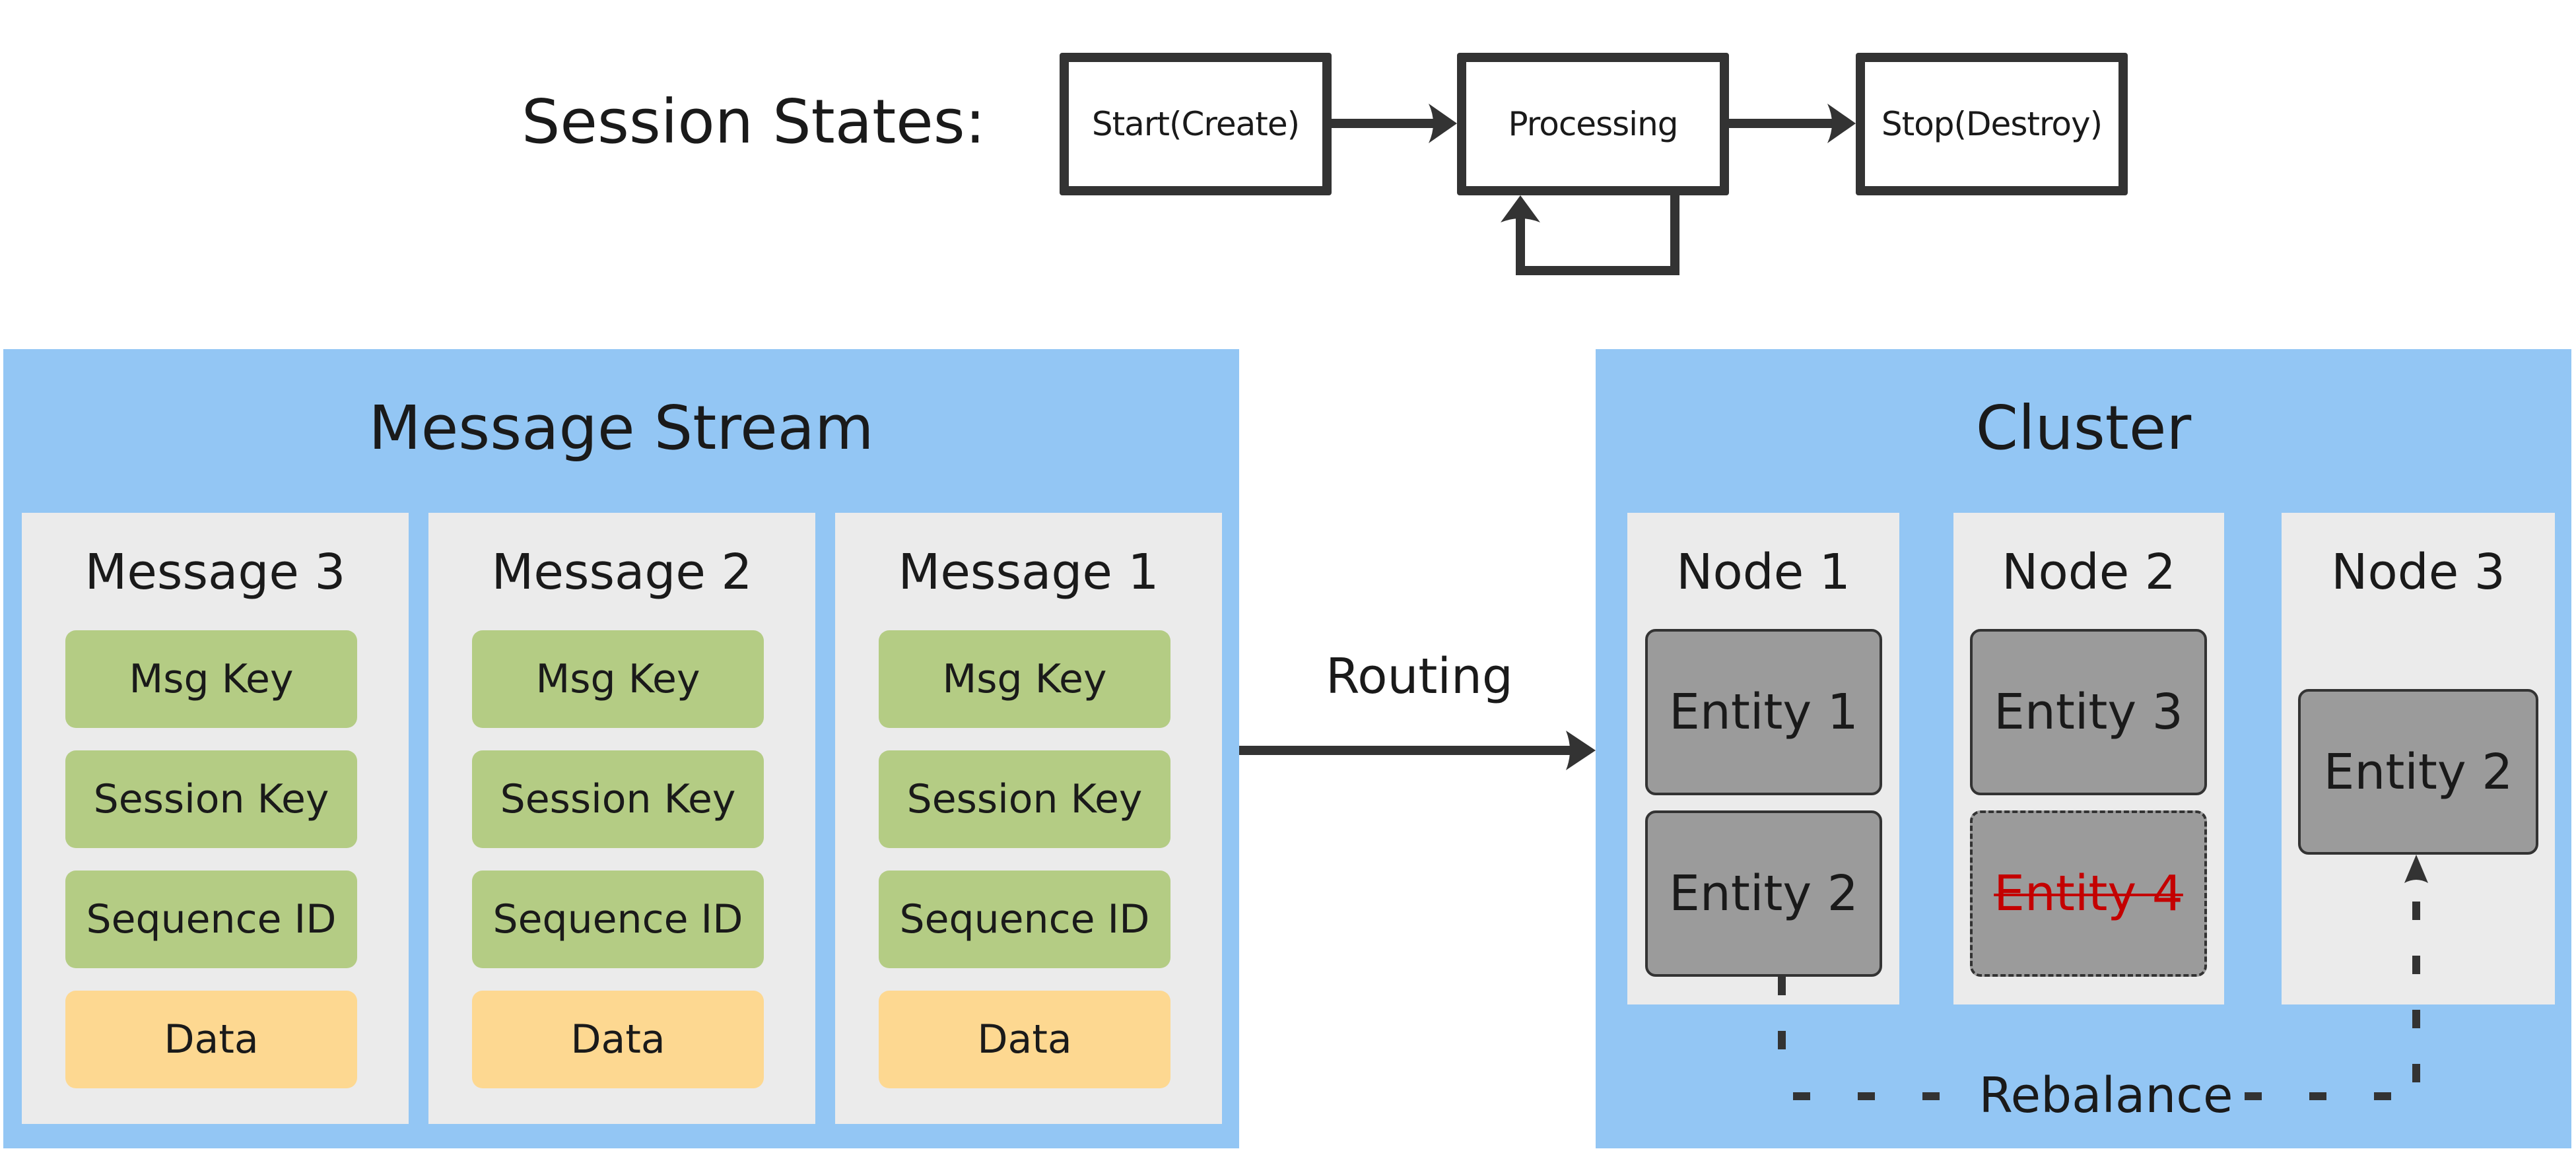 The width and height of the screenshot is (2576, 1151). Describe the element at coordinates (622, 572) in the screenshot. I see `message-title: Message 2` at that location.